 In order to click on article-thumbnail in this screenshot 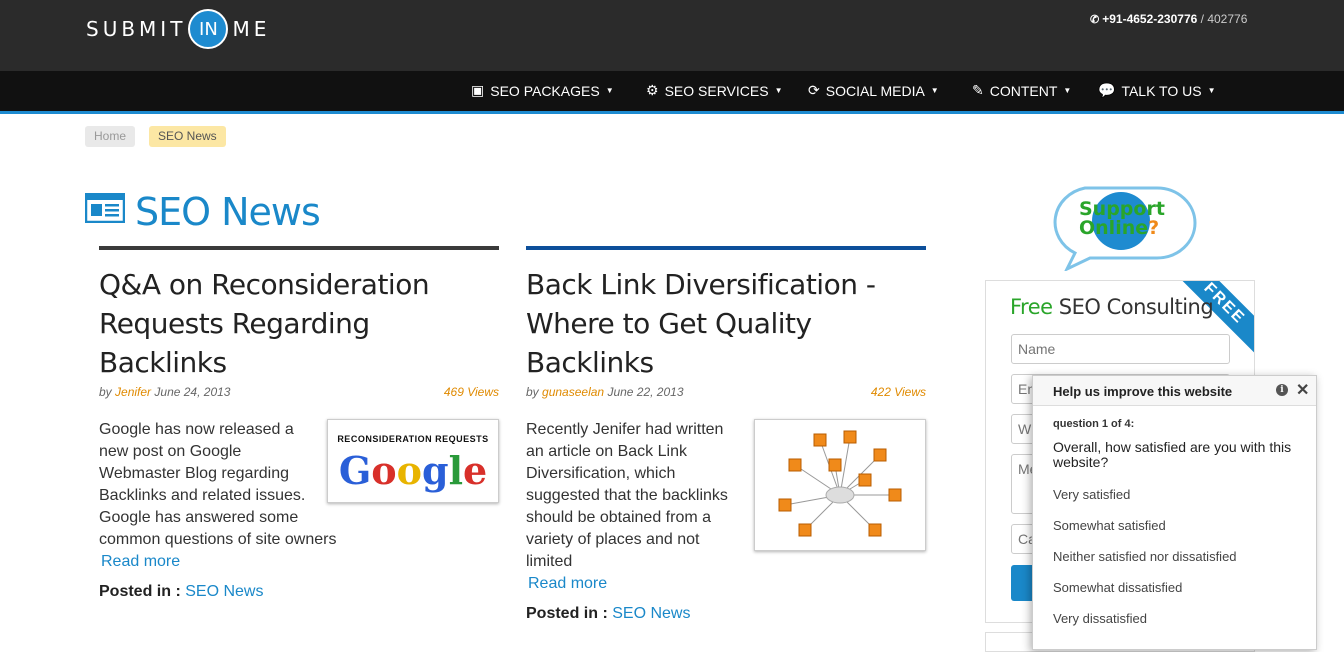, I will do `click(840, 485)`.